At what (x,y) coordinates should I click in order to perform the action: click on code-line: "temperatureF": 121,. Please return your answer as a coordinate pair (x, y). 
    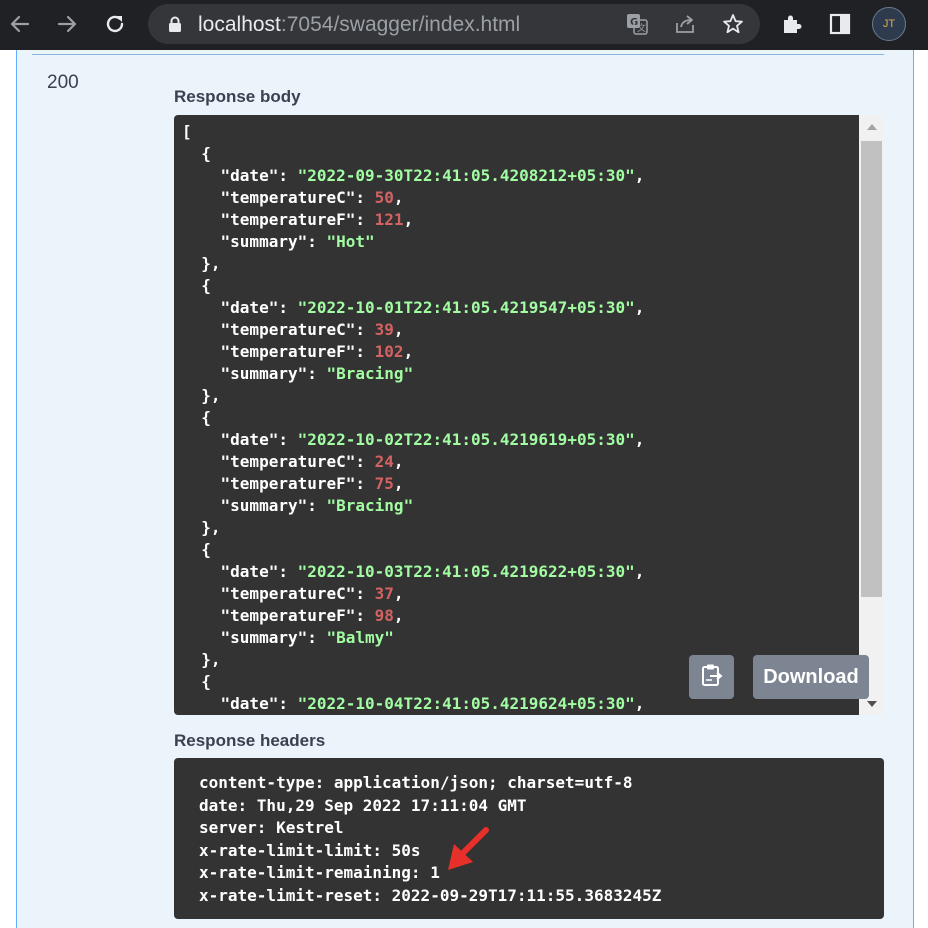
    Looking at the image, I should click on (298, 219).